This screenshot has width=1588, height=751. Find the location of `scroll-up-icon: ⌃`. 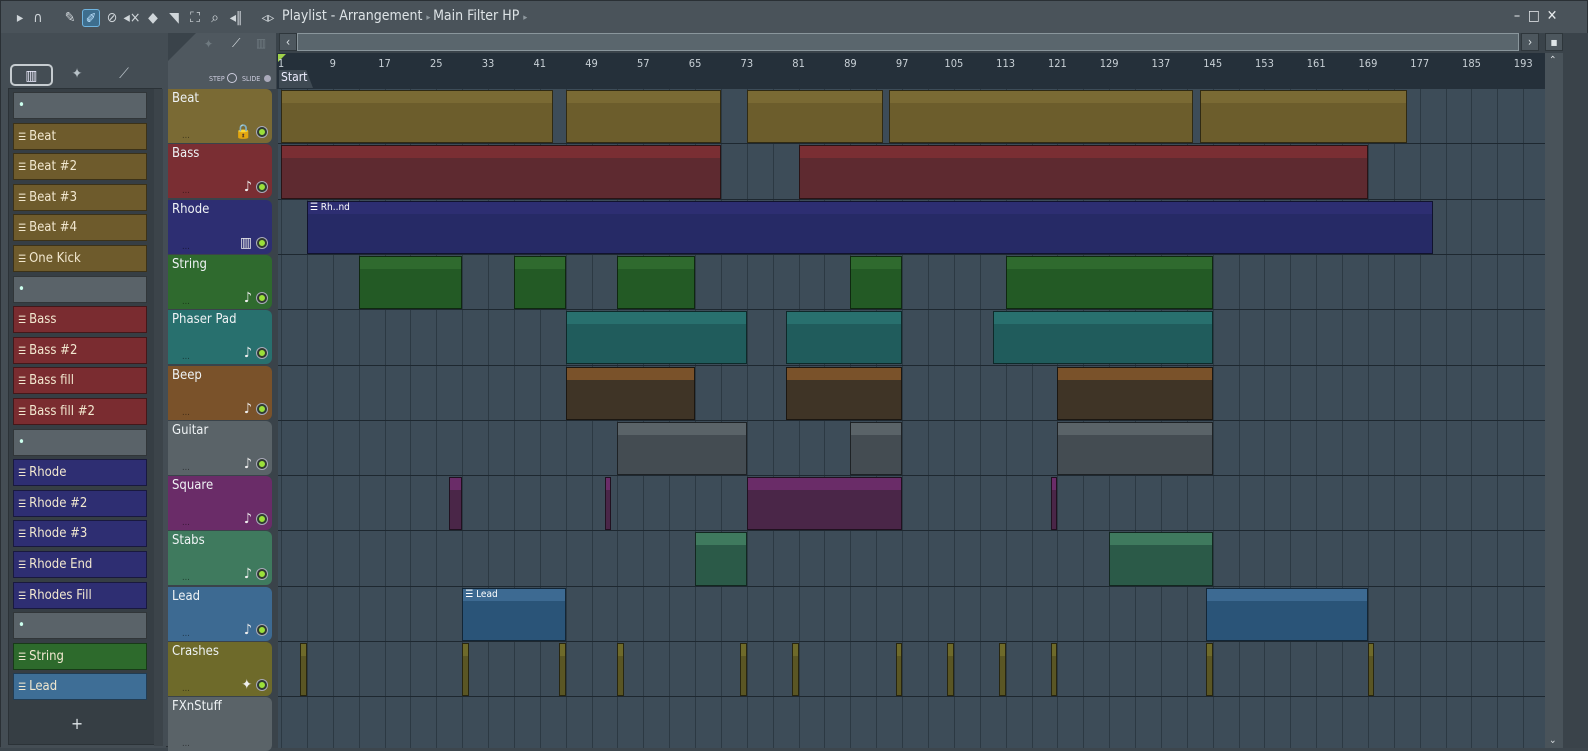

scroll-up-icon: ⌃ is located at coordinates (1553, 60).